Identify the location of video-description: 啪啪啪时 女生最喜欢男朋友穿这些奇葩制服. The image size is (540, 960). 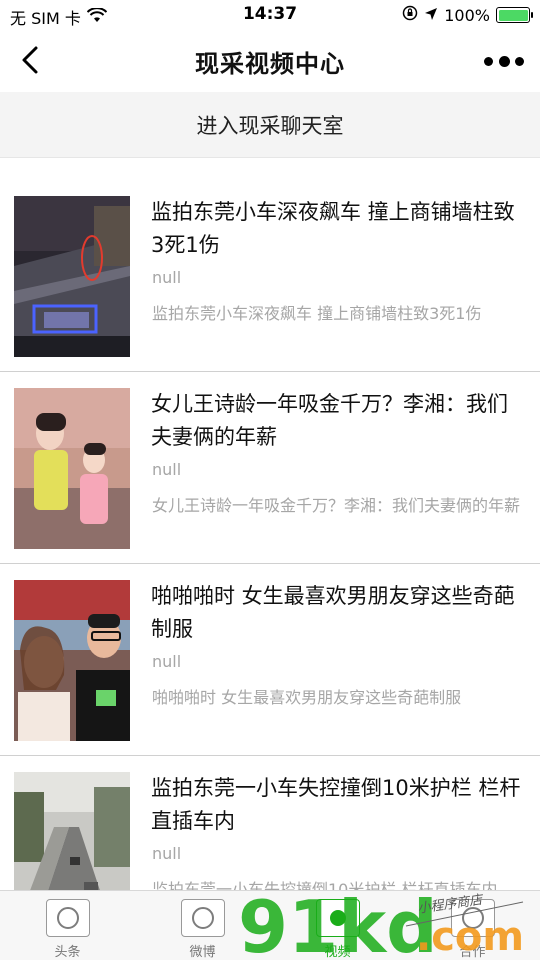
(307, 697).